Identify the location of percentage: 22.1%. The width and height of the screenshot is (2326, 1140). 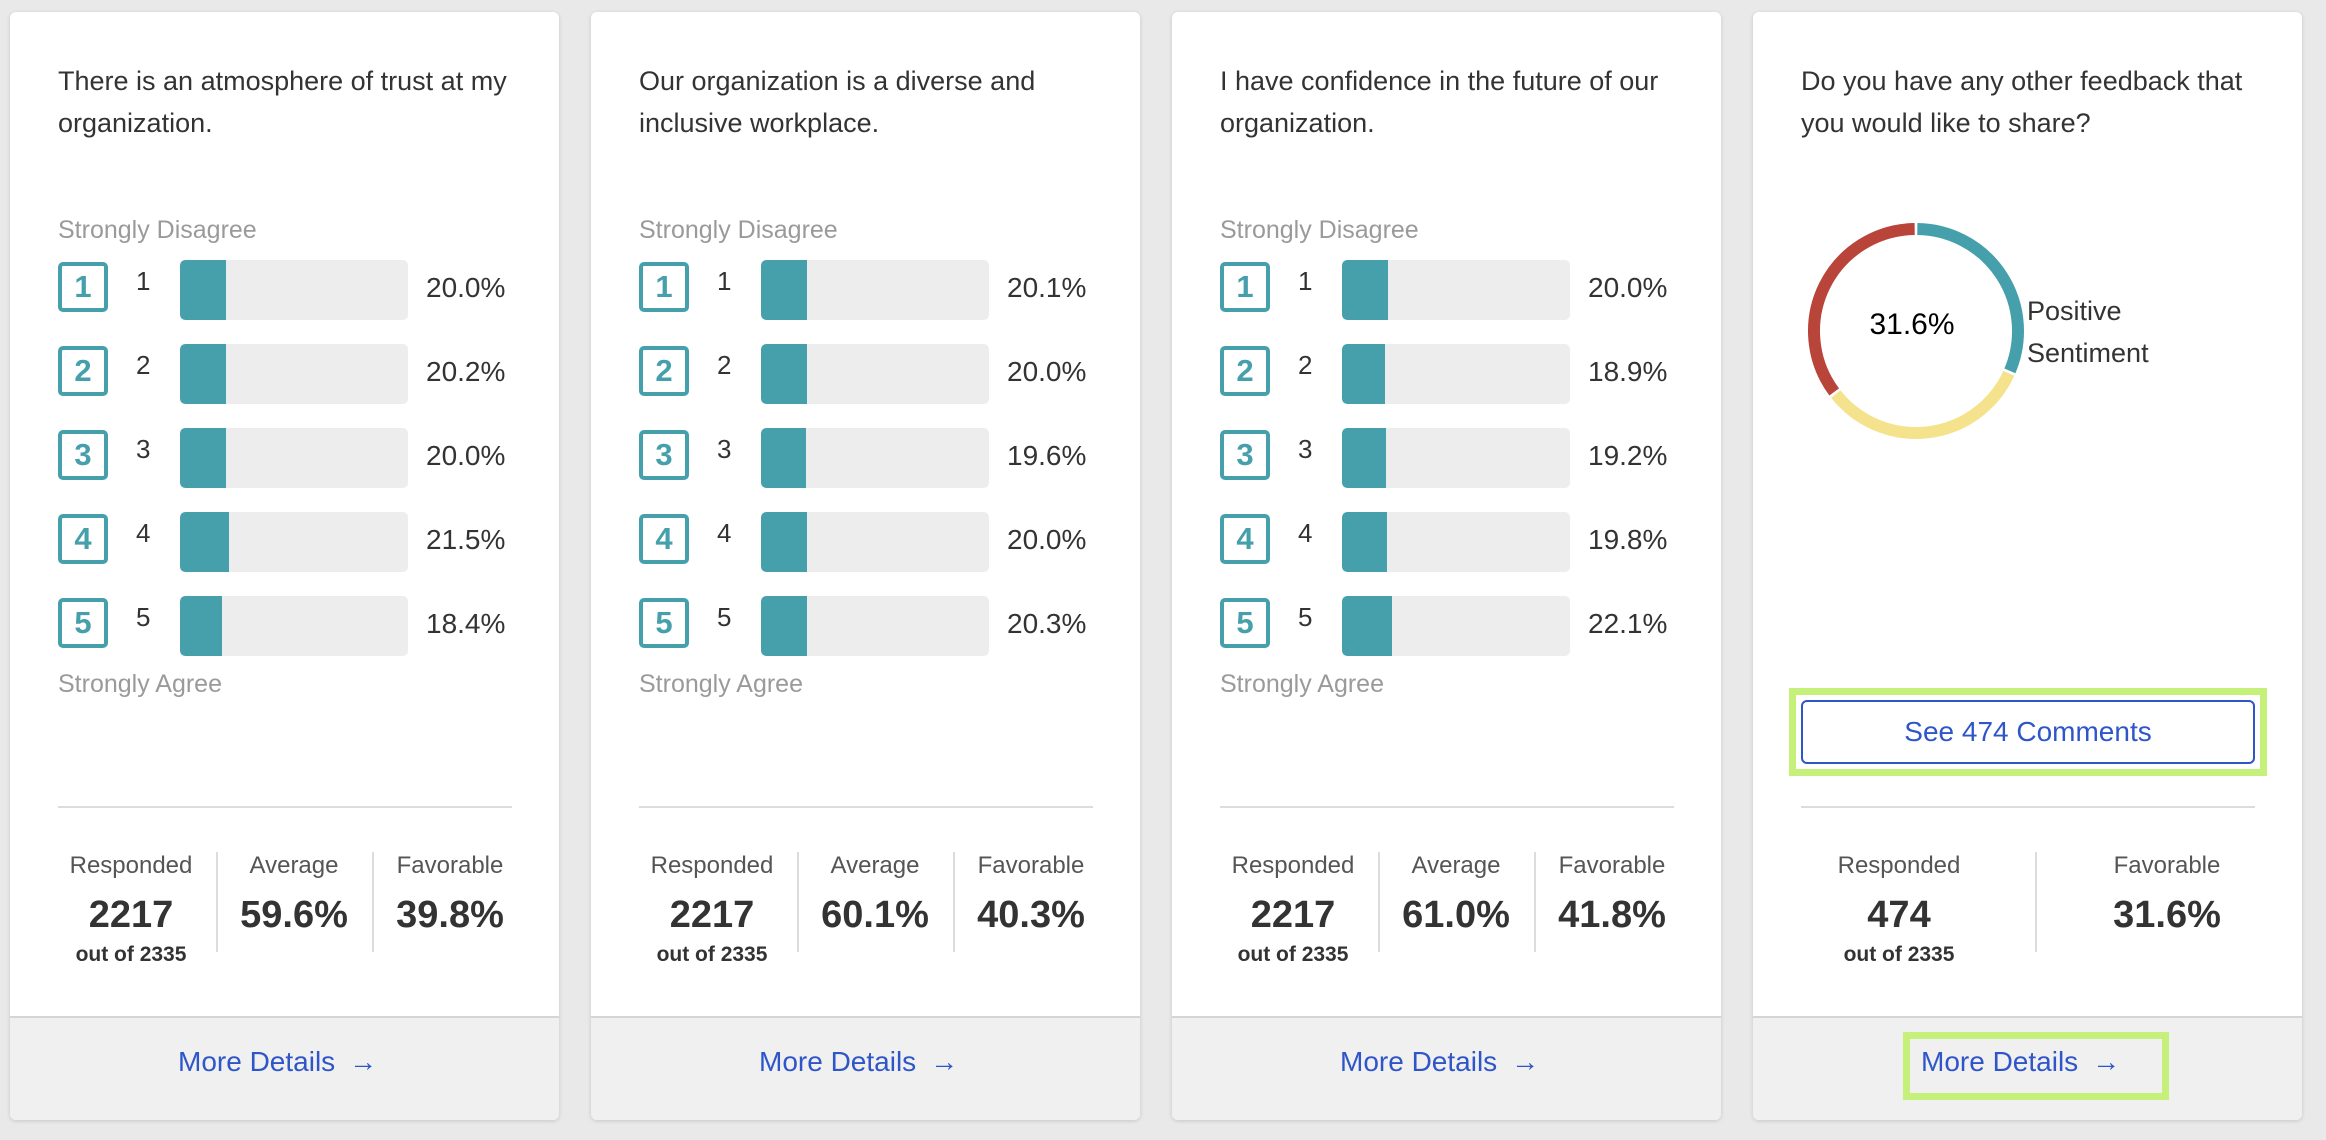
(1628, 623).